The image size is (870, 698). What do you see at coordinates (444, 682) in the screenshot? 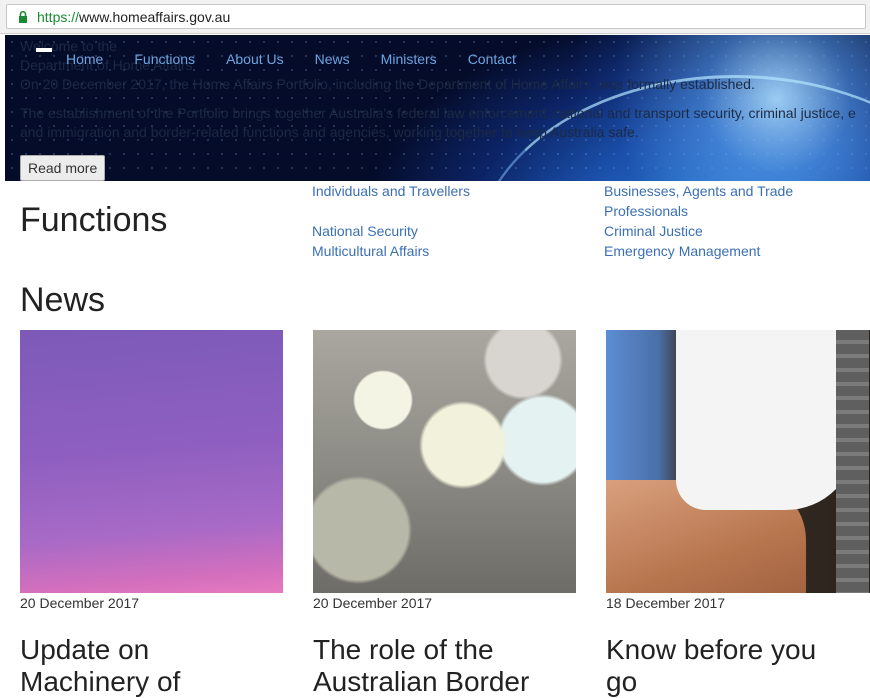
I see `news-title-line-2: Australian Border` at bounding box center [444, 682].